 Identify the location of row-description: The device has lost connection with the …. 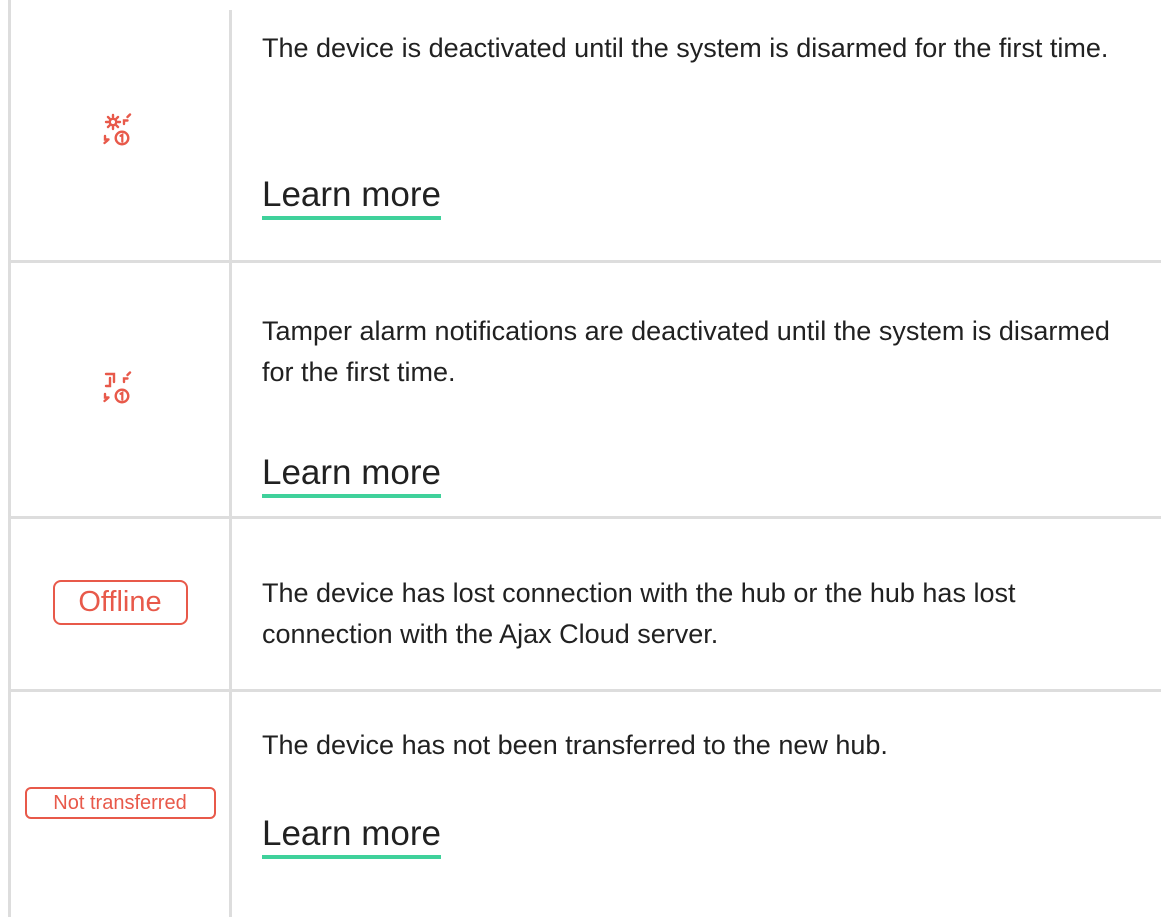
(639, 613).